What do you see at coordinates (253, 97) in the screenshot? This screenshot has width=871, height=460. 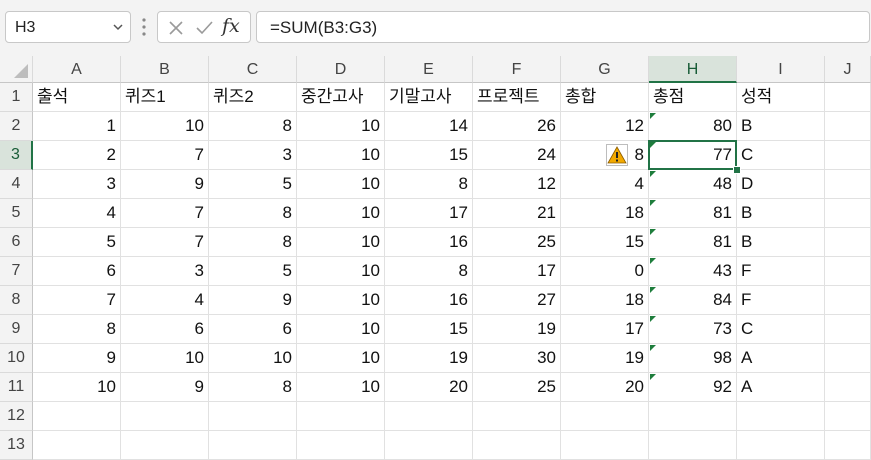 I see `cell-C1: 퀴즈2` at bounding box center [253, 97].